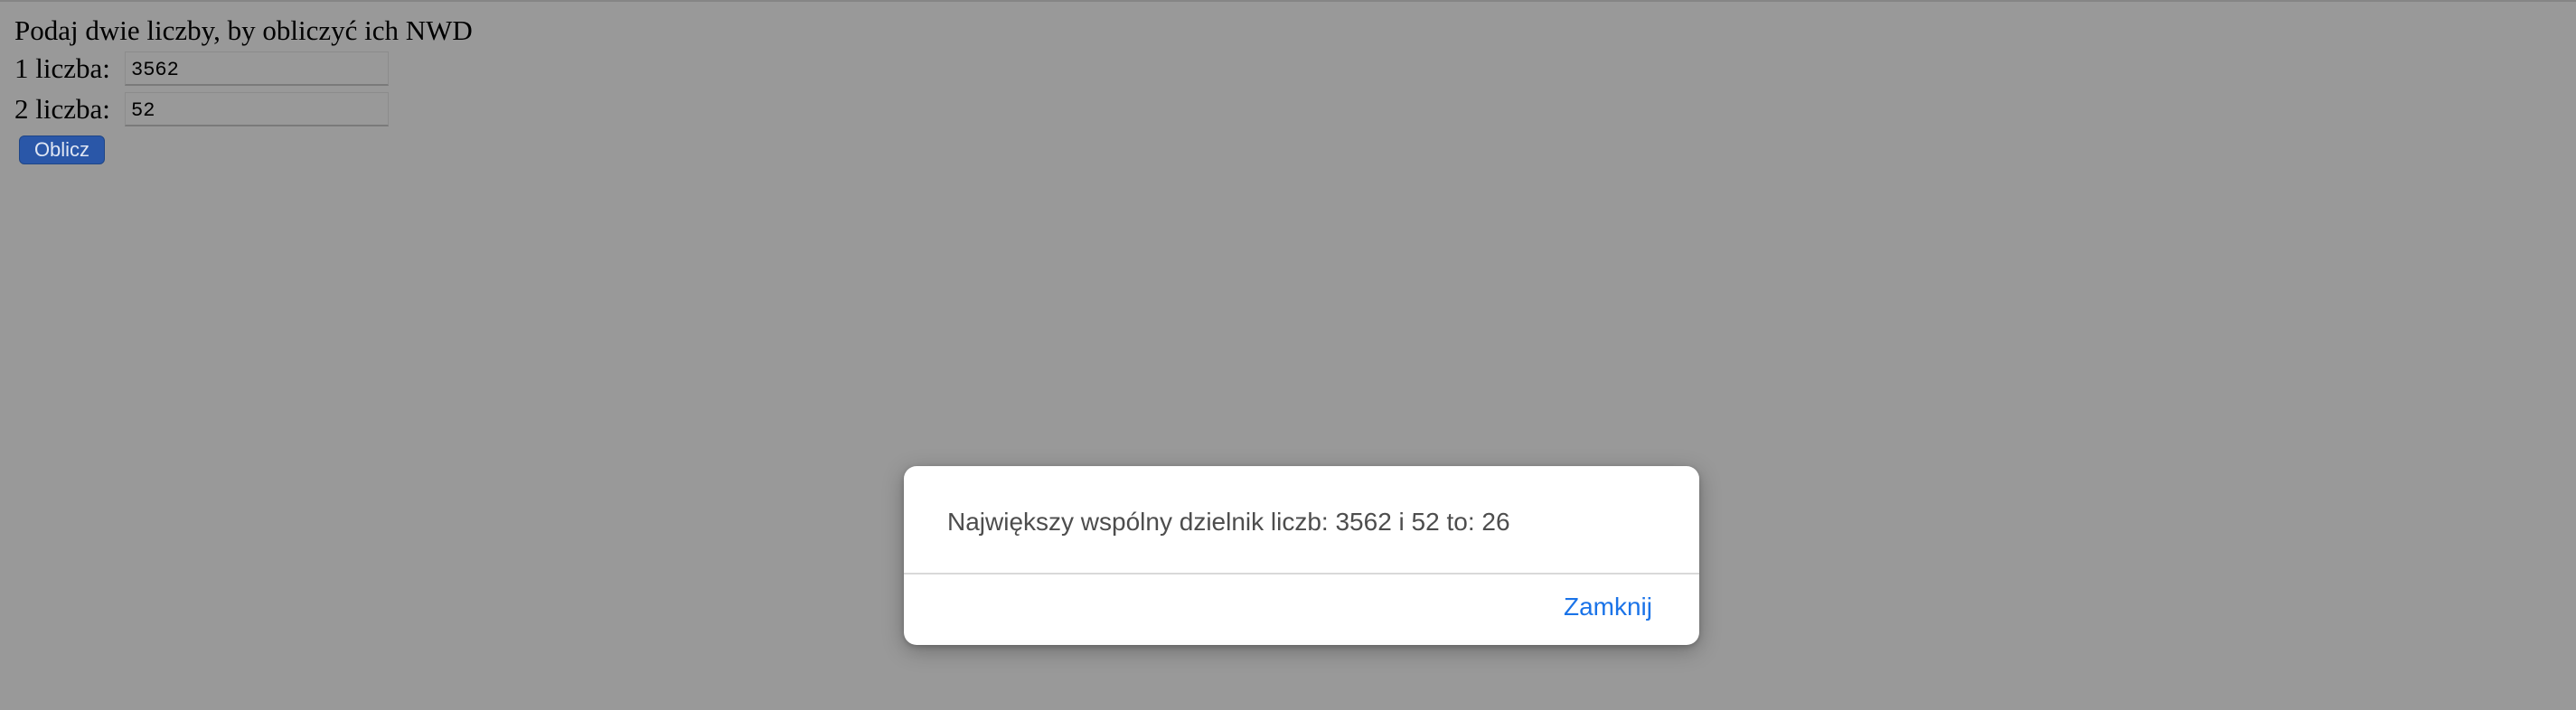  I want to click on field-row-1: 1 liczba:, so click(201, 69).